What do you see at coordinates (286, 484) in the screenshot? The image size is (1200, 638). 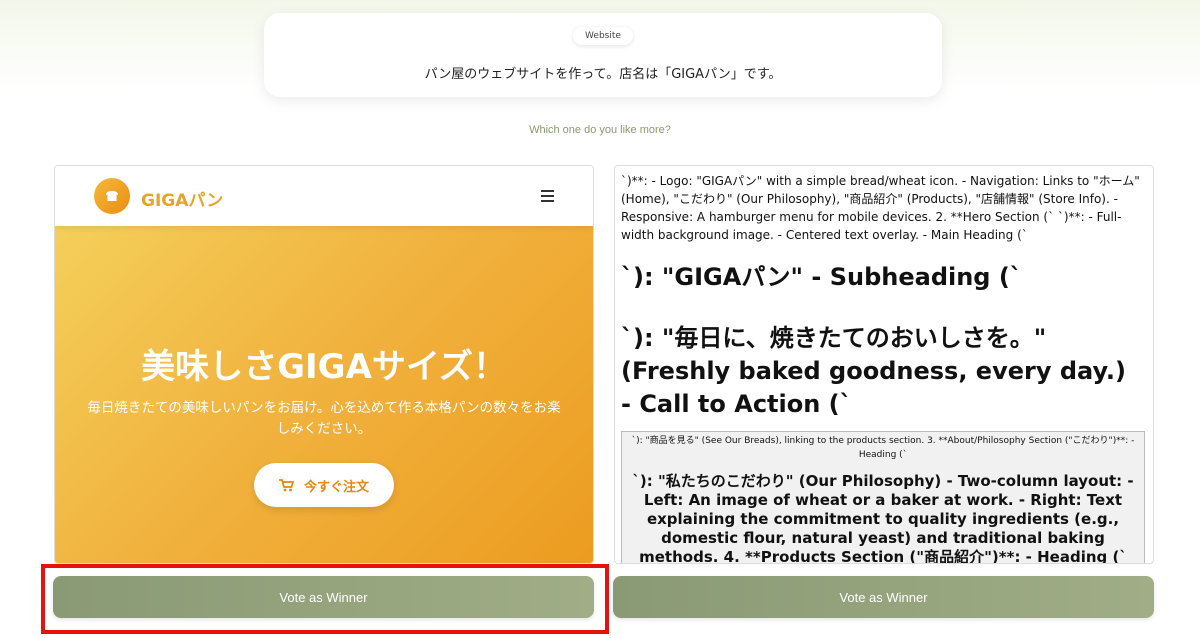 I see `cart-icon` at bounding box center [286, 484].